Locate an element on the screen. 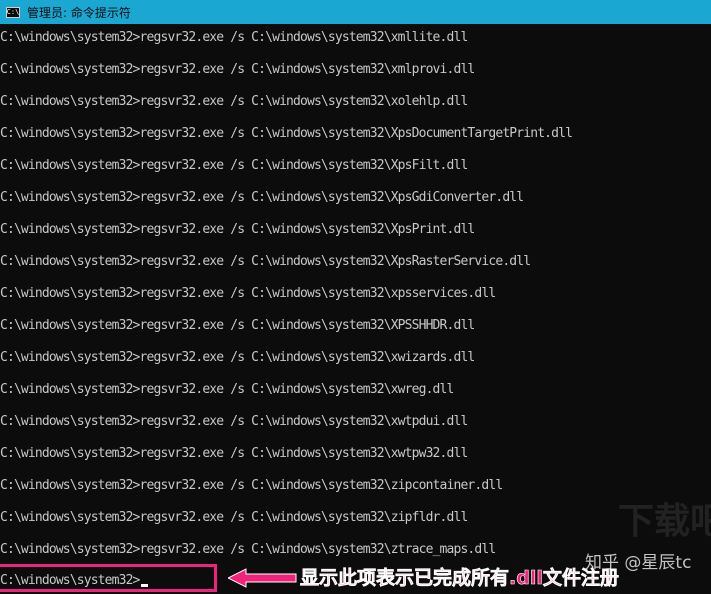 The height and width of the screenshot is (594, 711). watermark-logo: 下载吧 is located at coordinates (664, 521).